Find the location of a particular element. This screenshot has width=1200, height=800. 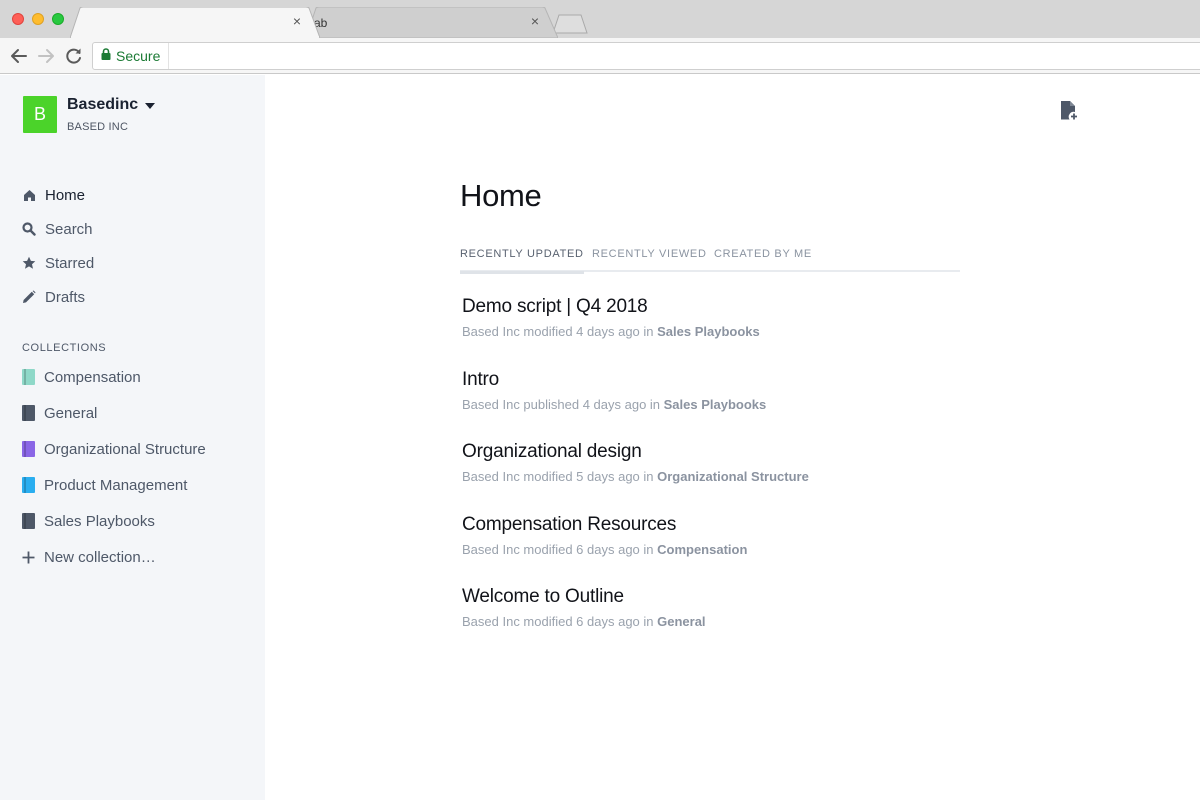

sidebar-item-starred: Starred is located at coordinates (58, 263).